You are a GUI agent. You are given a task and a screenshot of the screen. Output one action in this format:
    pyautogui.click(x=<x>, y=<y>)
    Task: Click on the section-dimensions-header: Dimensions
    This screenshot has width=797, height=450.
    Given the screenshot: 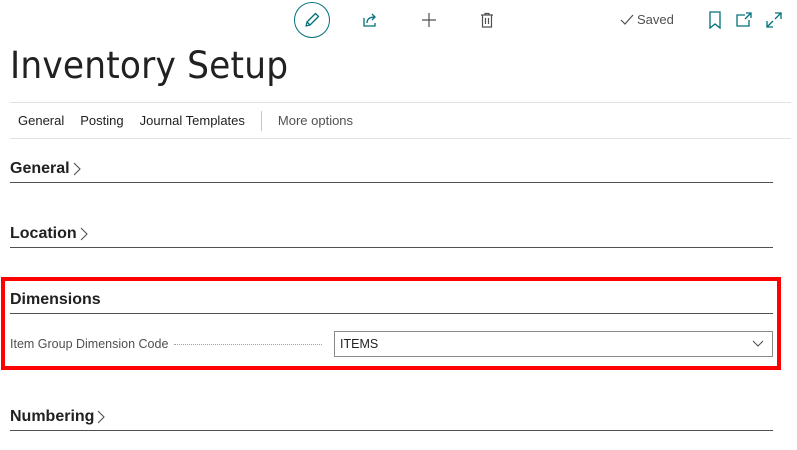 What is the action you would take?
    pyautogui.click(x=391, y=300)
    